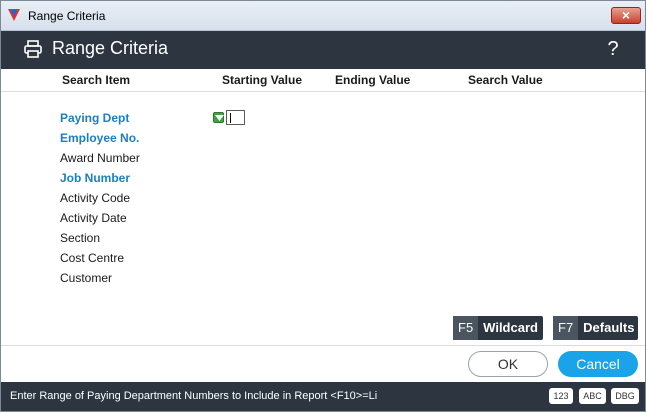 This screenshot has width=646, height=412. Describe the element at coordinates (67, 16) in the screenshot. I see `window-title: Range Criteria` at that location.